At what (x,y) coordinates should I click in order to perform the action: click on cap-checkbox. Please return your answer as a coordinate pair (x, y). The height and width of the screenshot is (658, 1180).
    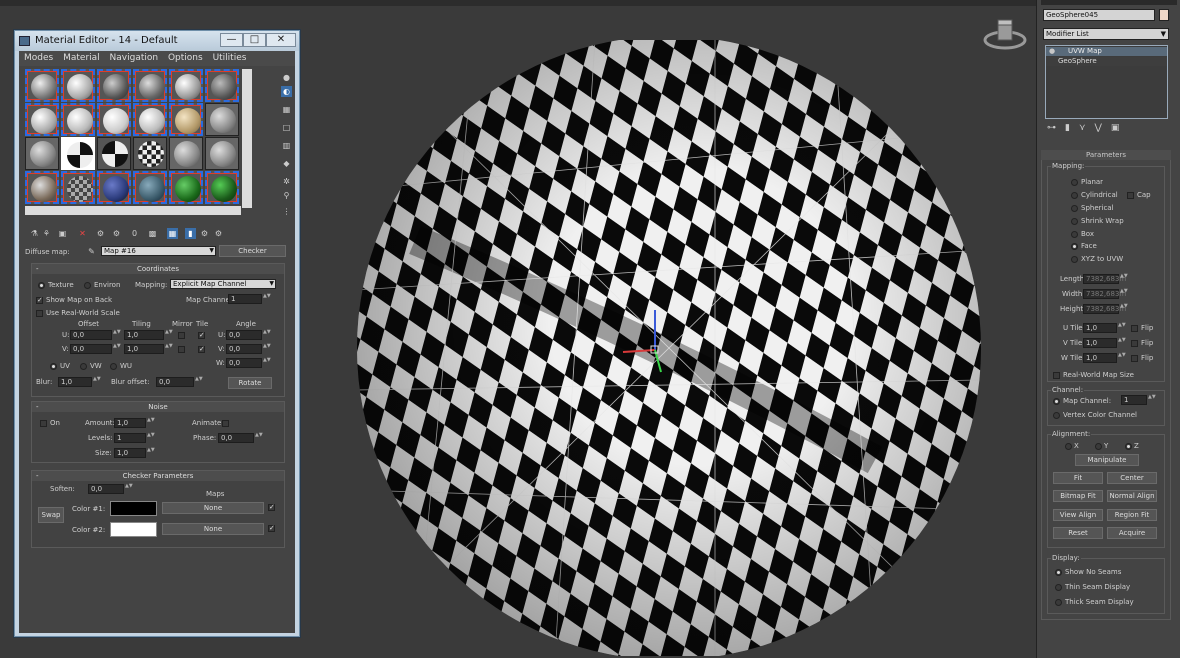
    Looking at the image, I should click on (1130, 195).